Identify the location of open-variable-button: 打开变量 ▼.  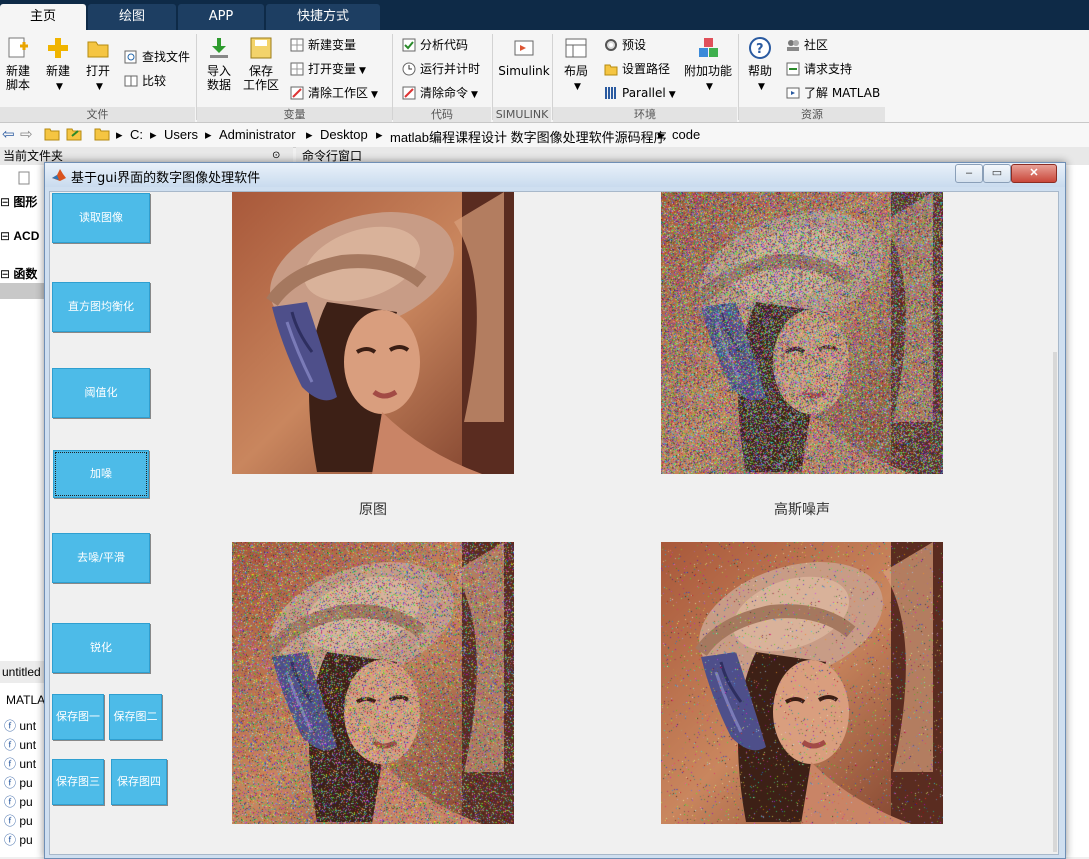
(328, 69).